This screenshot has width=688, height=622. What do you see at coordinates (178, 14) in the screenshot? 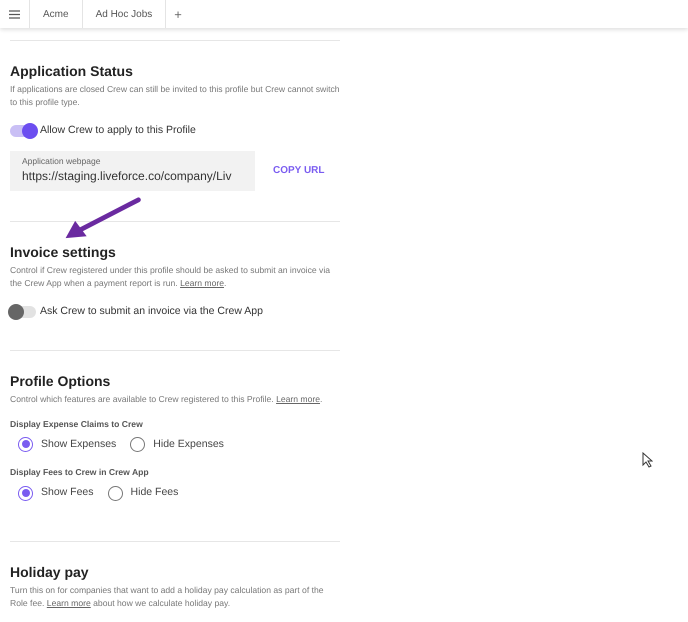
I see `add-tab-button: +` at bounding box center [178, 14].